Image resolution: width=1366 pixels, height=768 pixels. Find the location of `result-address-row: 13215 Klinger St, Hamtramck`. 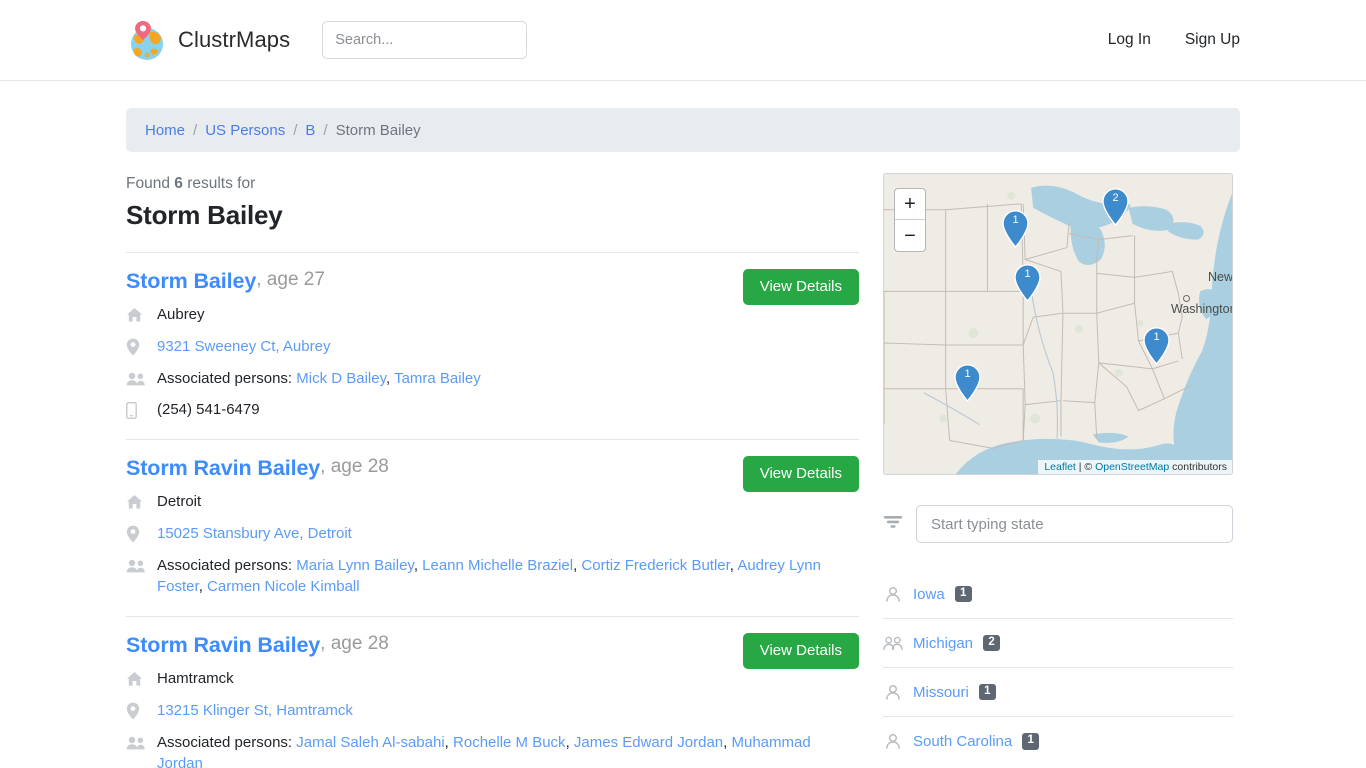

result-address-row: 13215 Klinger St, Hamtramck is located at coordinates (492, 711).